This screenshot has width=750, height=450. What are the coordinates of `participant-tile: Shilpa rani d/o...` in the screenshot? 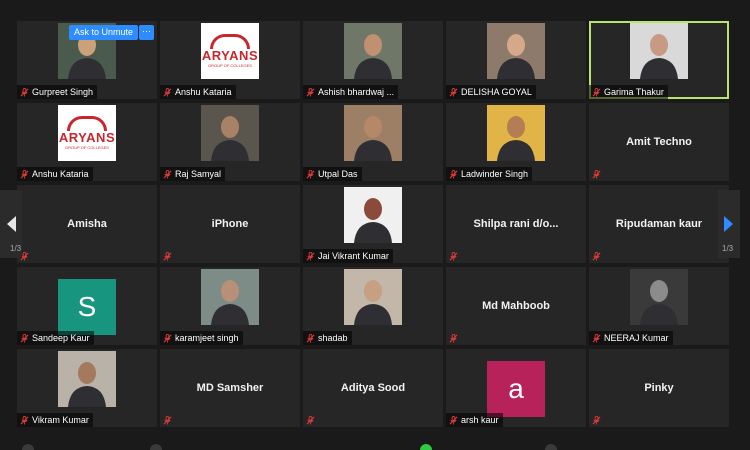 It's located at (516, 224).